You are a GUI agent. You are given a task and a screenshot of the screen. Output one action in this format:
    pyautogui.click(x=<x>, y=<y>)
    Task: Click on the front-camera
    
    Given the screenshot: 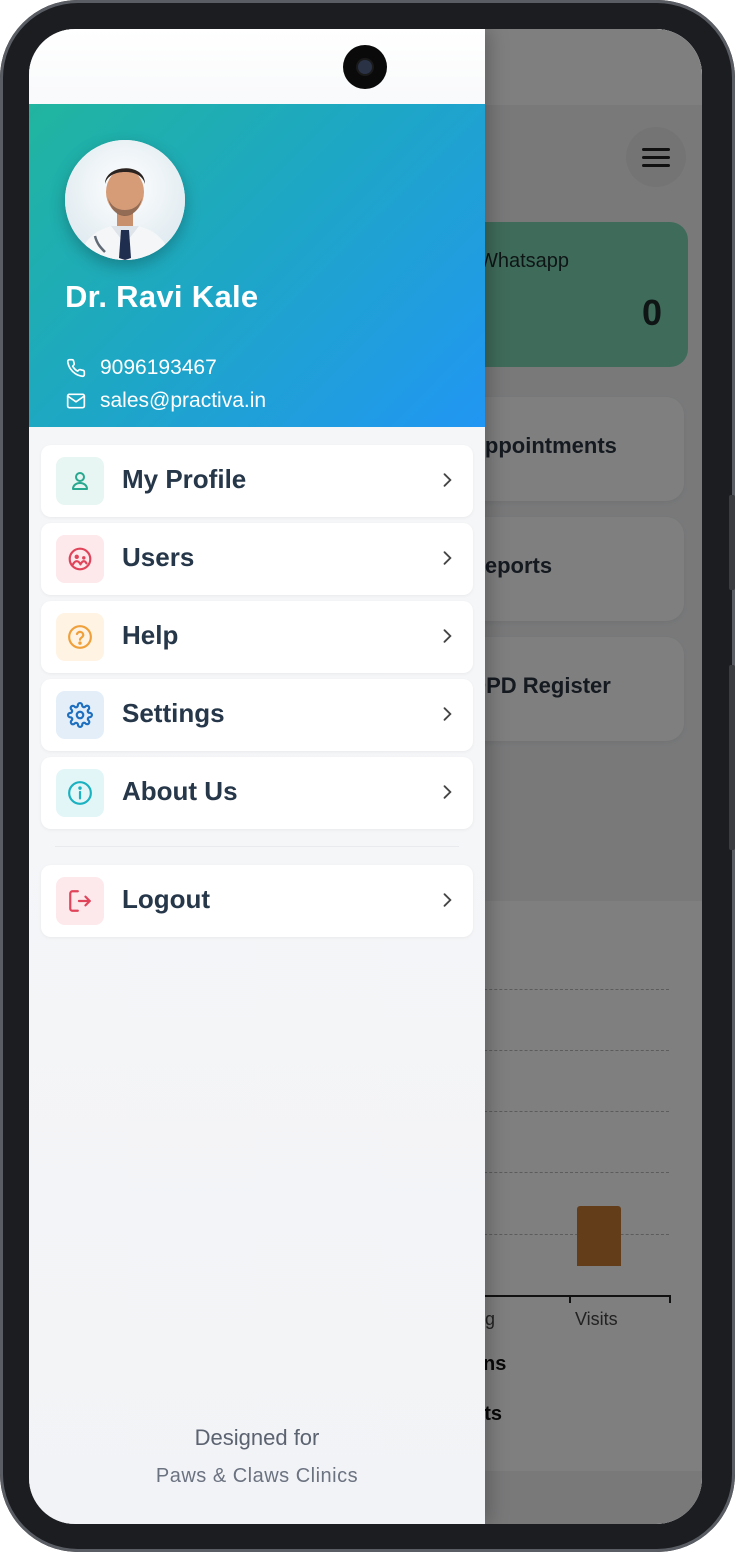 What is the action you would take?
    pyautogui.click(x=365, y=67)
    